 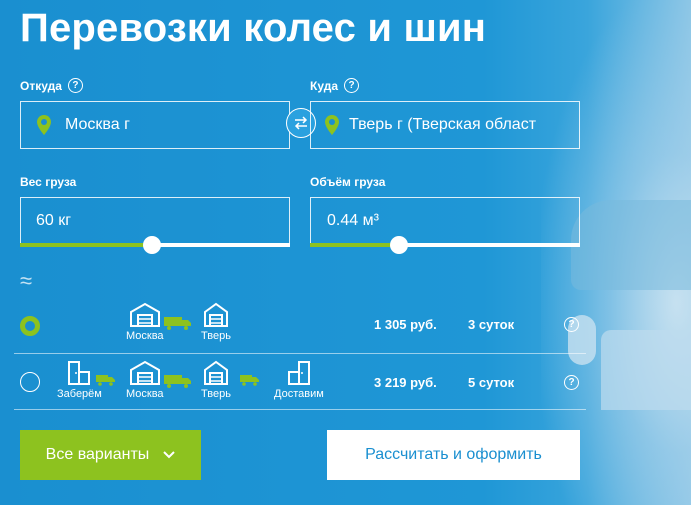 I want to click on from-label: Откуда ?, so click(x=51, y=85).